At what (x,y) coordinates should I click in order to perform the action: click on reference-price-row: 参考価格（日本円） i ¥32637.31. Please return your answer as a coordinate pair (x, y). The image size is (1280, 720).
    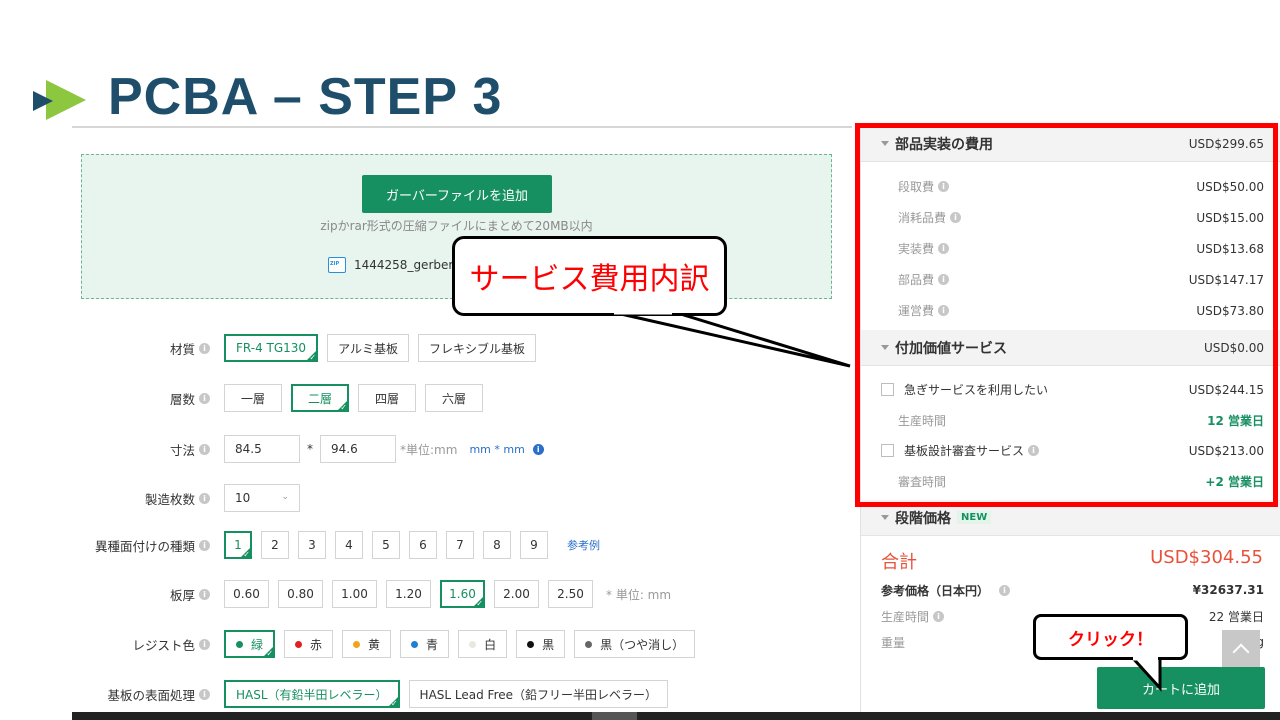
    Looking at the image, I should click on (1072, 590).